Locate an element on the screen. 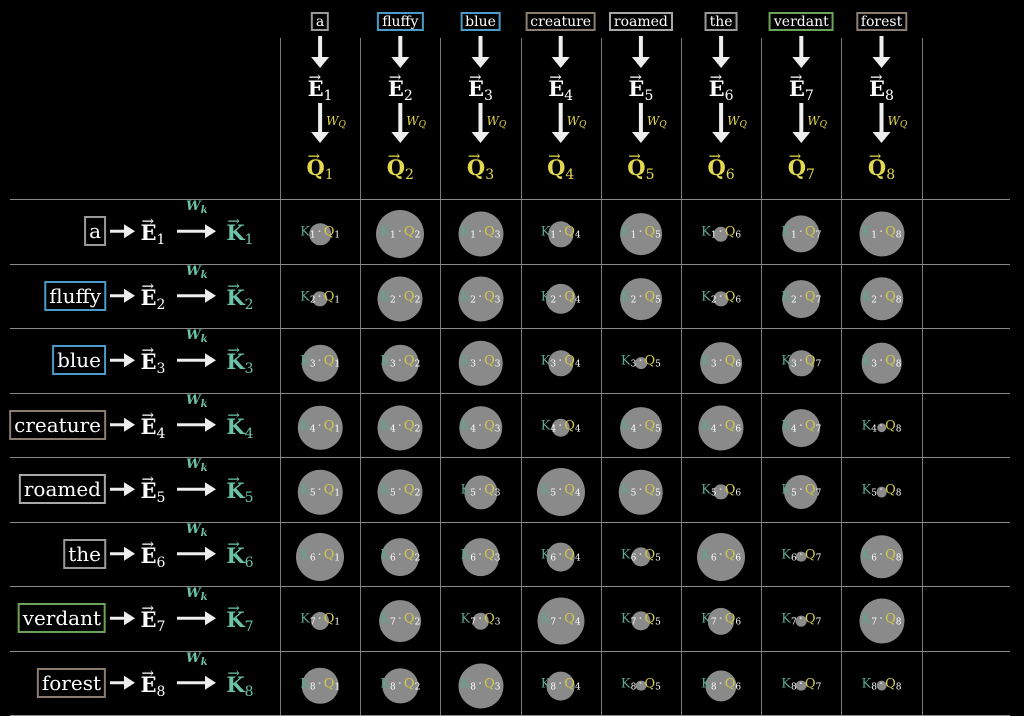 This screenshot has width=1024, height=716. row-embedding-e2-index: 2 is located at coordinates (161, 304).